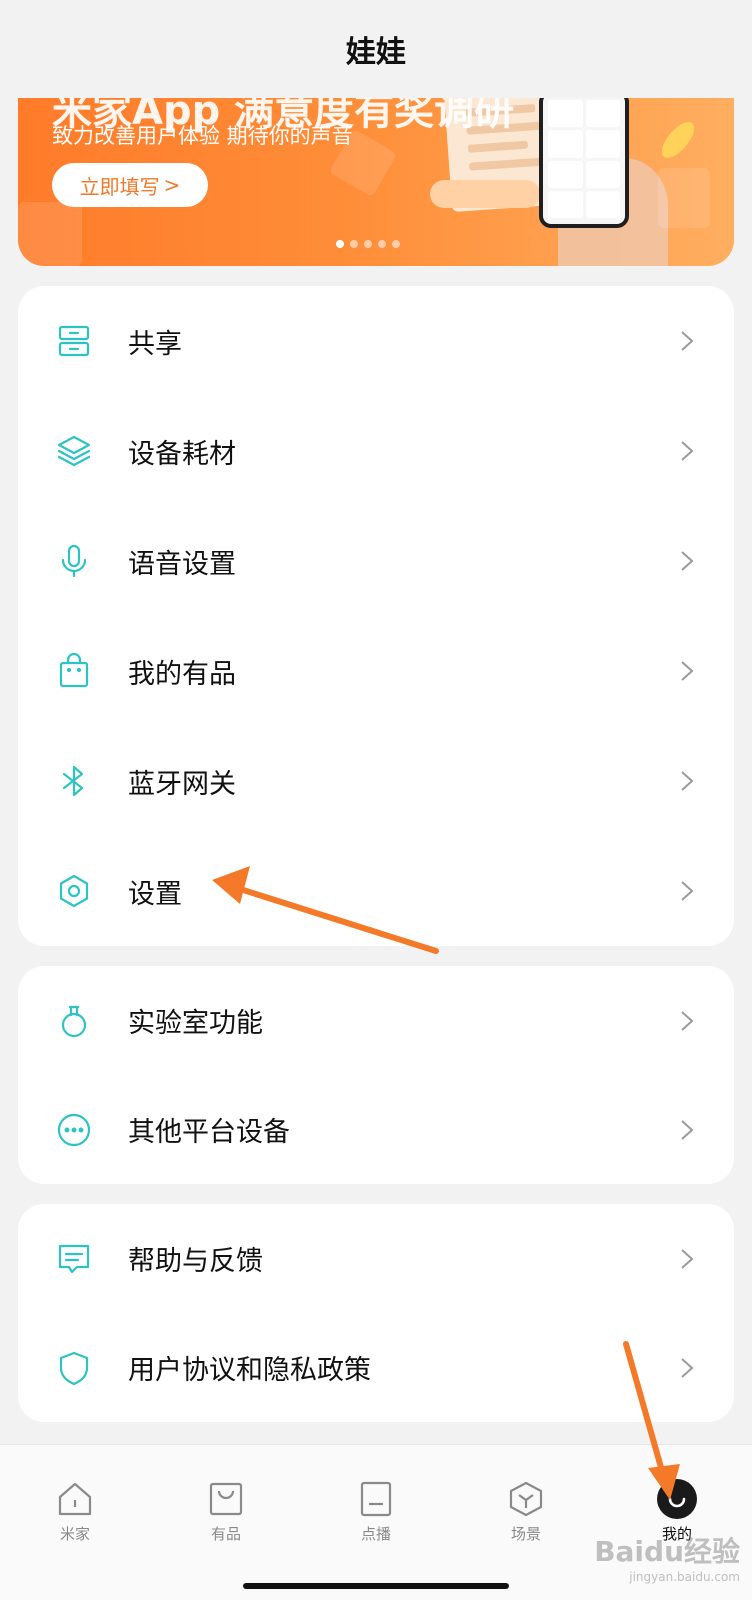 The width and height of the screenshot is (752, 1600). I want to click on banner-subtitle: 致力改善用户体验 期待你的声音, so click(202, 136).